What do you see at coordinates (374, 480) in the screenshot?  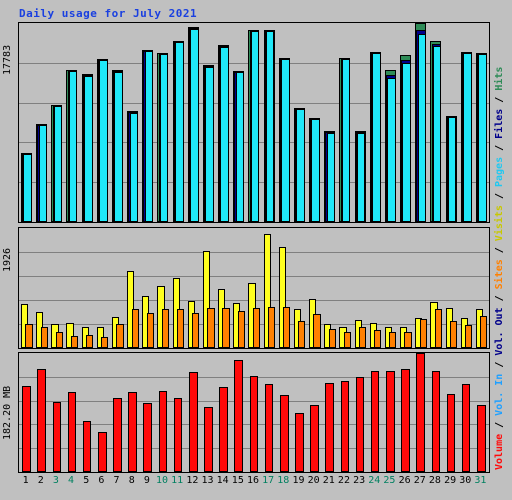 I see `x-axis-label-day-24: 24` at bounding box center [374, 480].